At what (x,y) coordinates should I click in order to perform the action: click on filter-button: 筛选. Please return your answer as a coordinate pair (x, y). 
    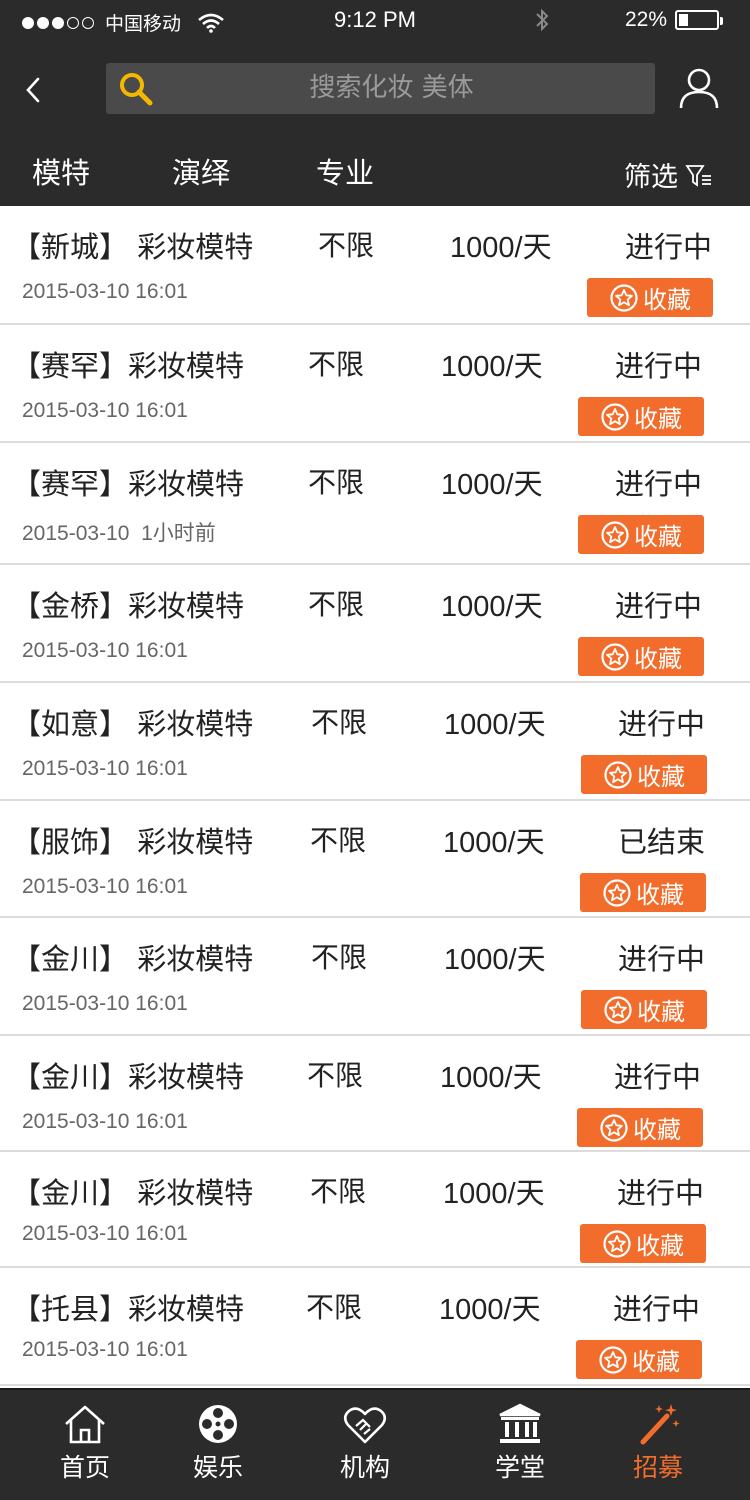
    Looking at the image, I should click on (669, 174).